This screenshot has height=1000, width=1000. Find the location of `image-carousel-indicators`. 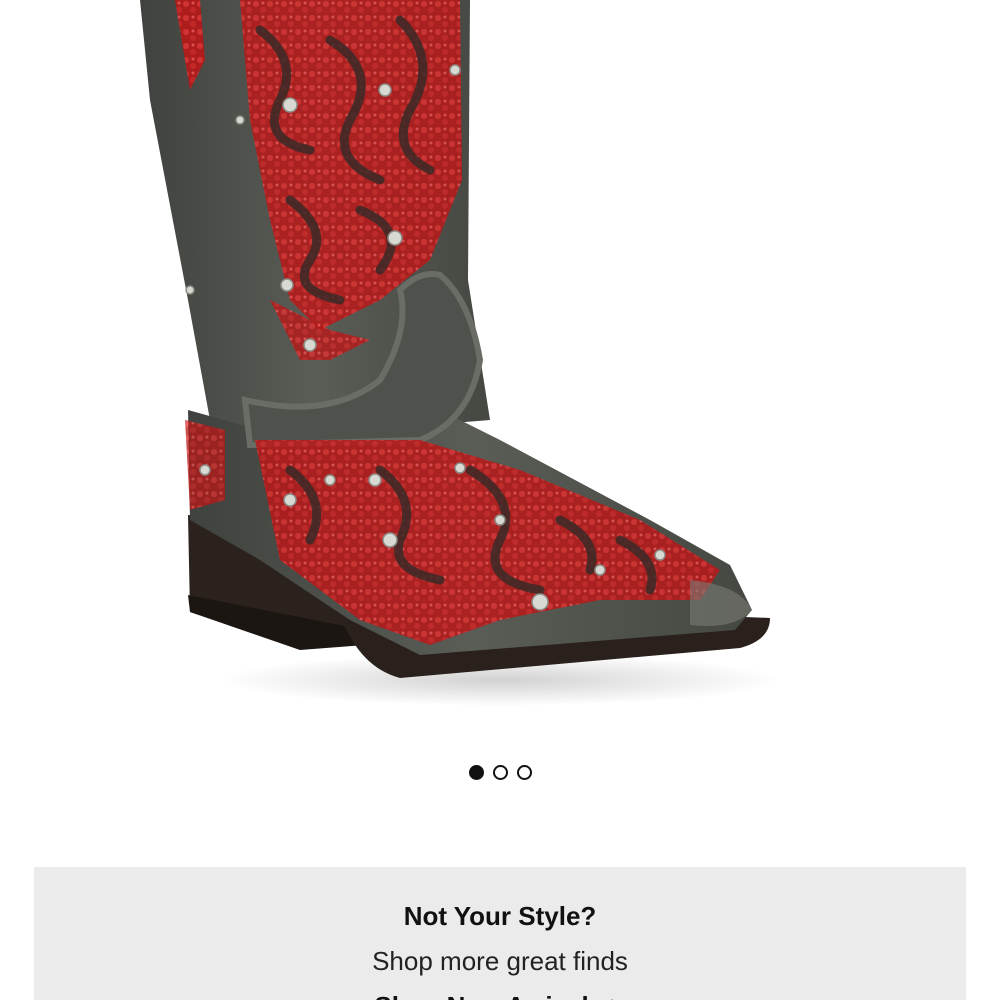

image-carousel-indicators is located at coordinates (500, 772).